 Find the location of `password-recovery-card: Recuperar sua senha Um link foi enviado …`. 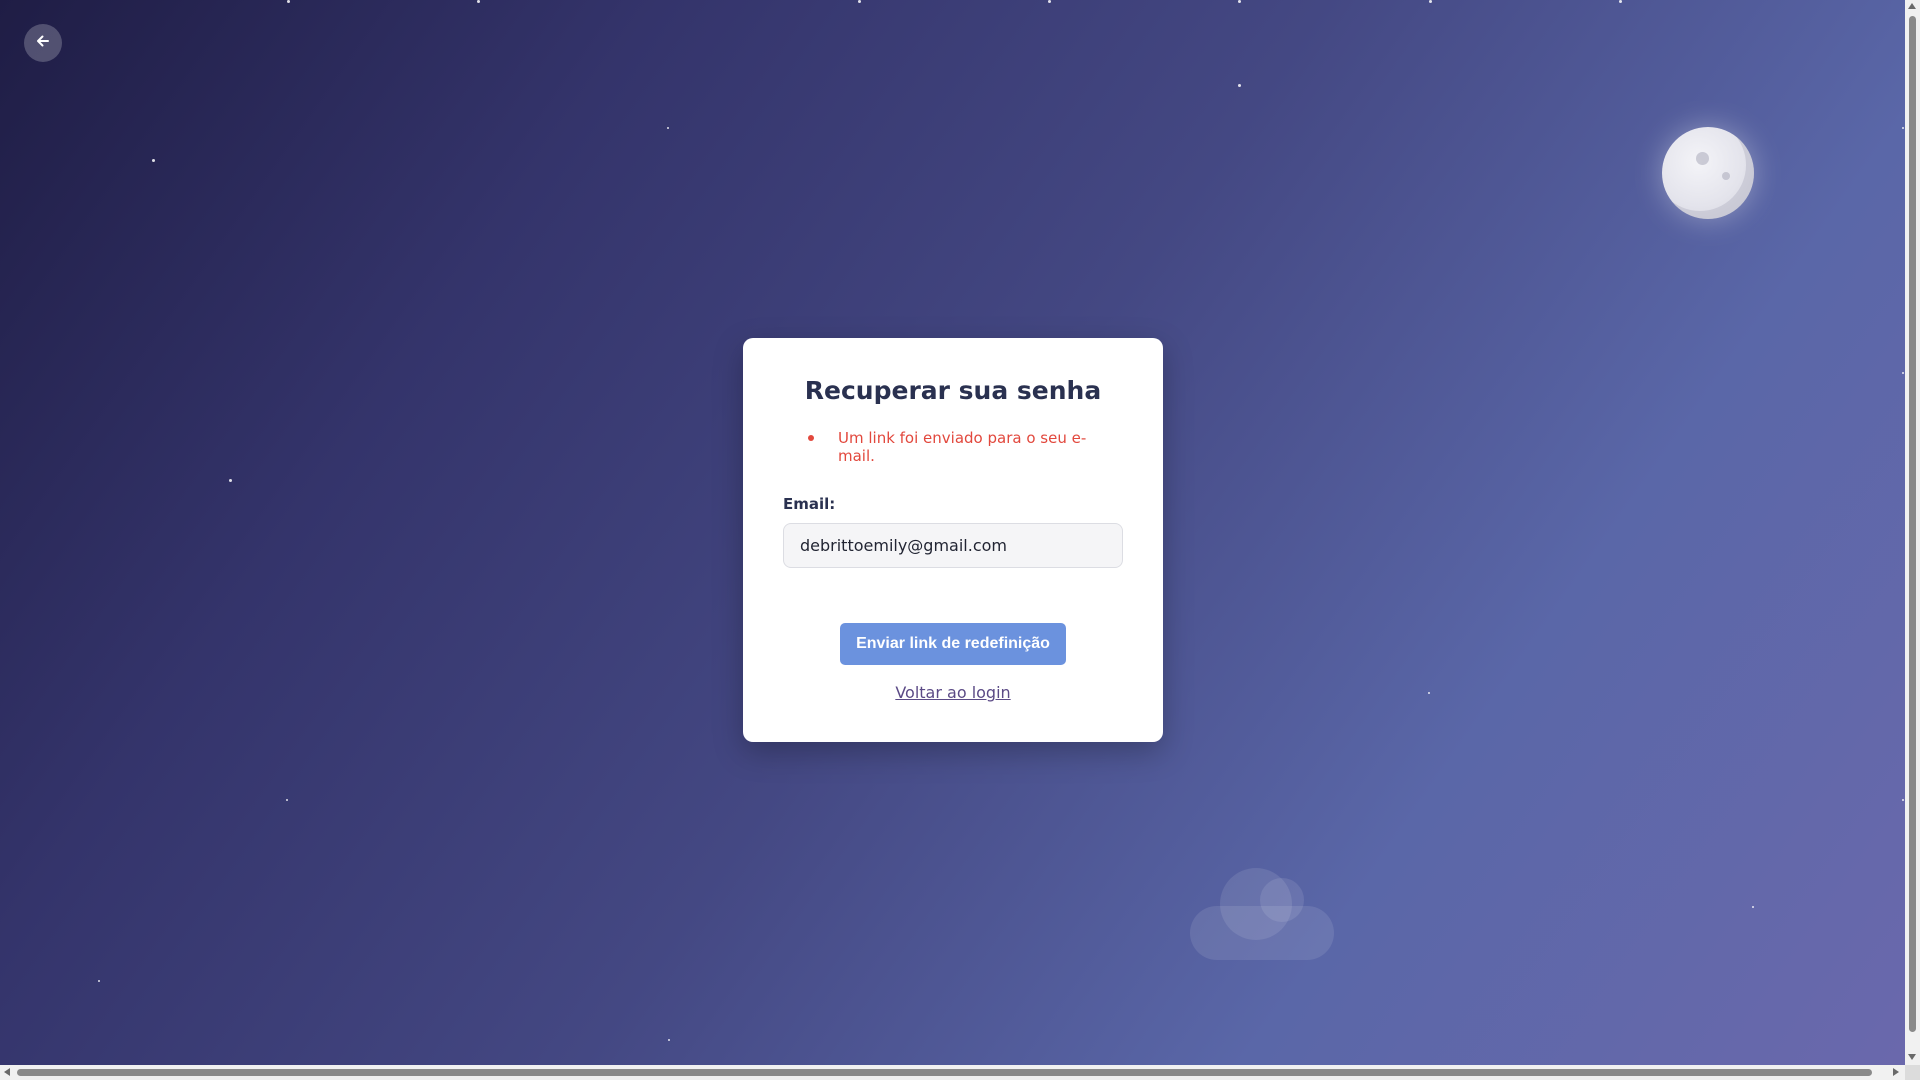

password-recovery-card: Recuperar sua senha Um link foi enviado … is located at coordinates (953, 540).